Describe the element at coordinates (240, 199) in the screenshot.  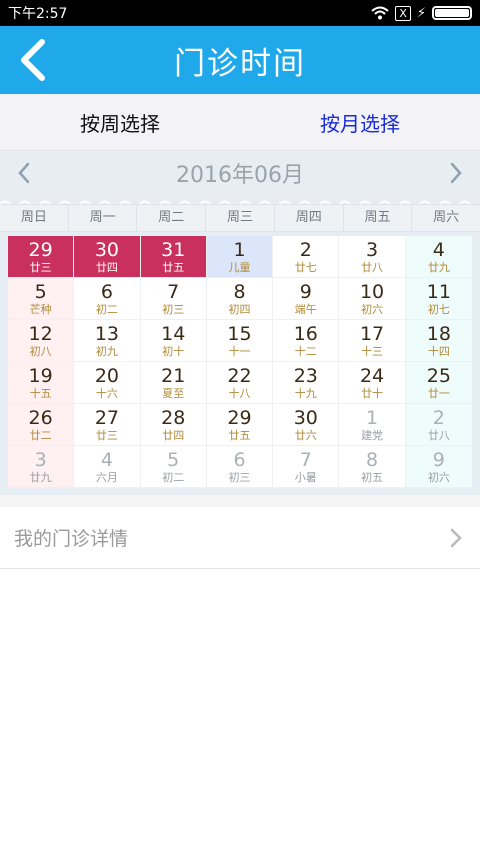
I see `wave-divider` at that location.